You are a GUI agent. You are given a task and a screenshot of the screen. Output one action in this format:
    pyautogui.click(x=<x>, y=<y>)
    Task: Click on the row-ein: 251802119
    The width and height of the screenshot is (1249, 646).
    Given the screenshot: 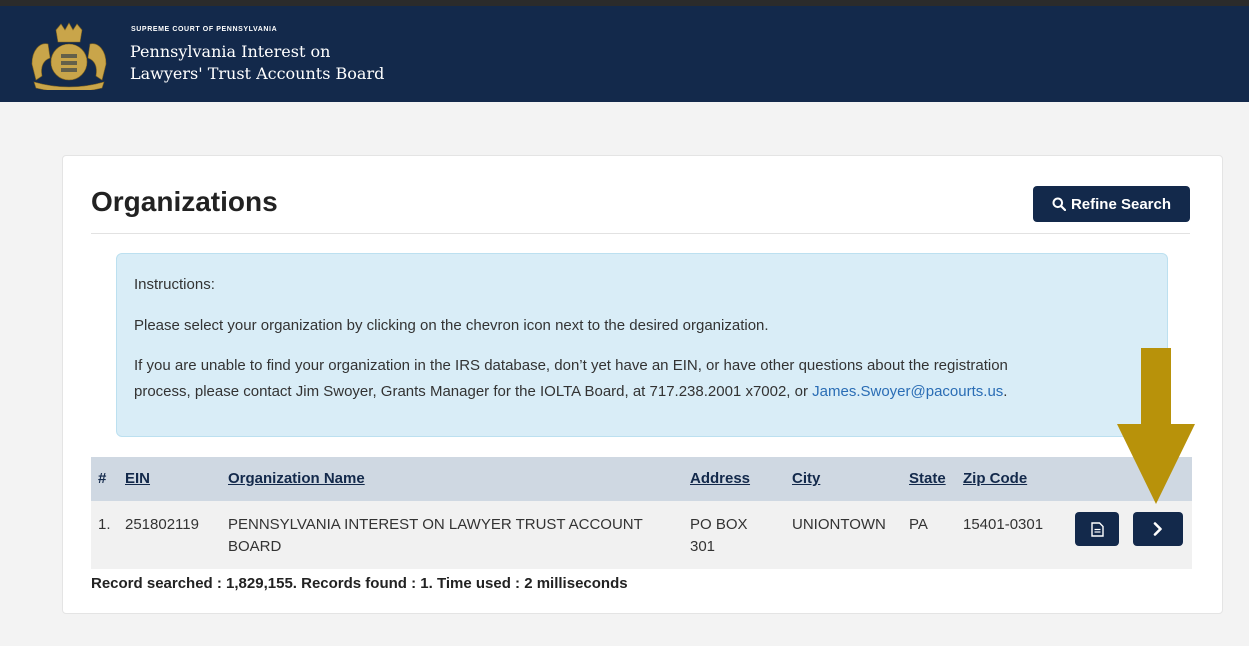 What is the action you would take?
    pyautogui.click(x=162, y=524)
    